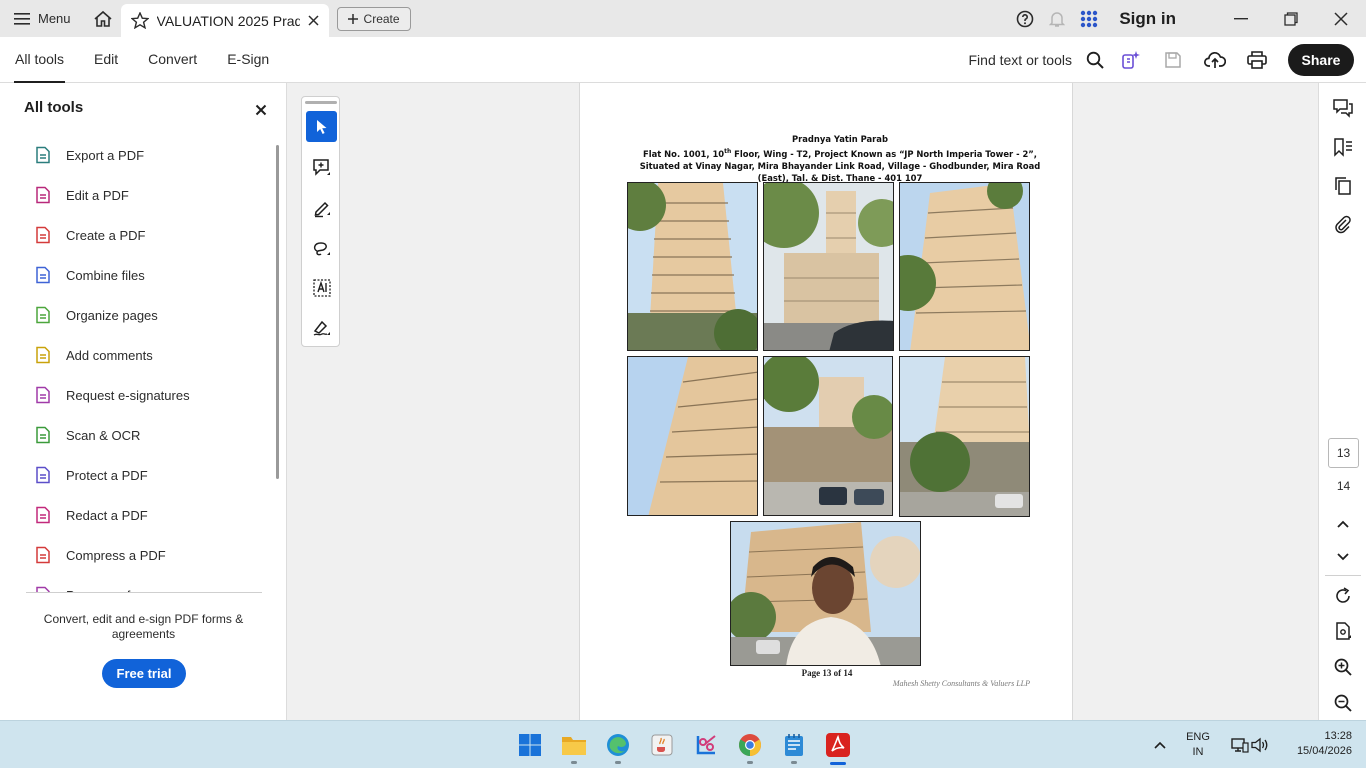  I want to click on restore-icon, so click(1291, 18).